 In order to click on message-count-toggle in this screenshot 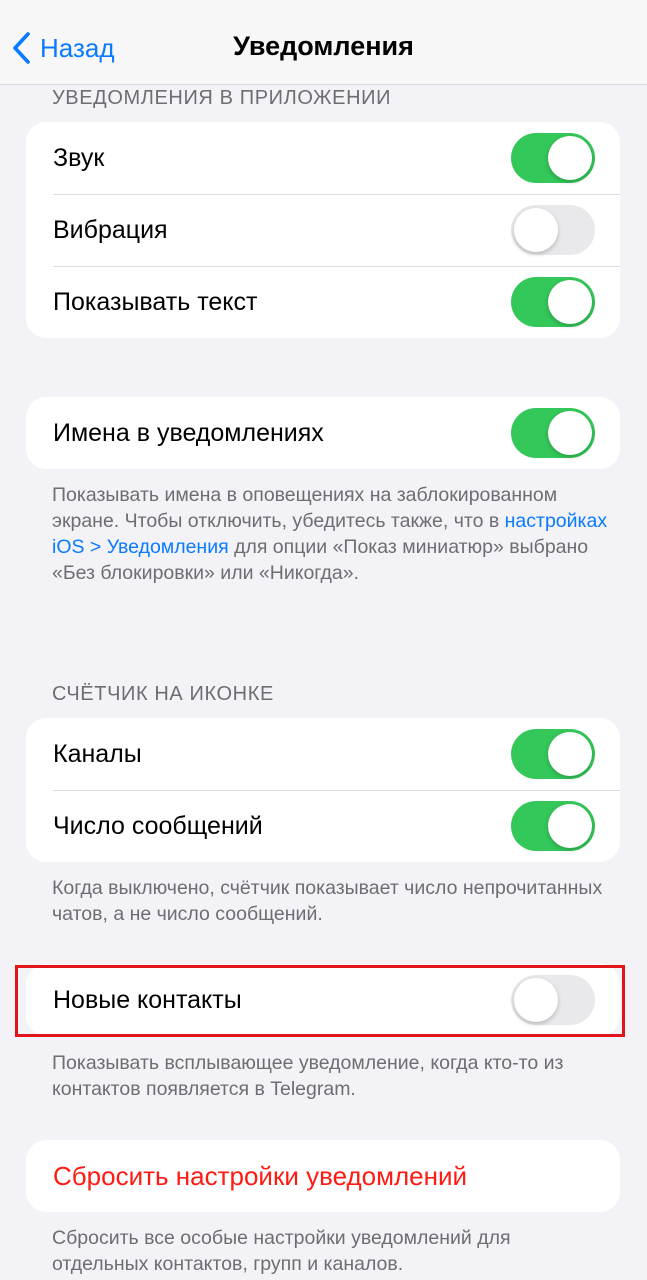, I will do `click(553, 826)`.